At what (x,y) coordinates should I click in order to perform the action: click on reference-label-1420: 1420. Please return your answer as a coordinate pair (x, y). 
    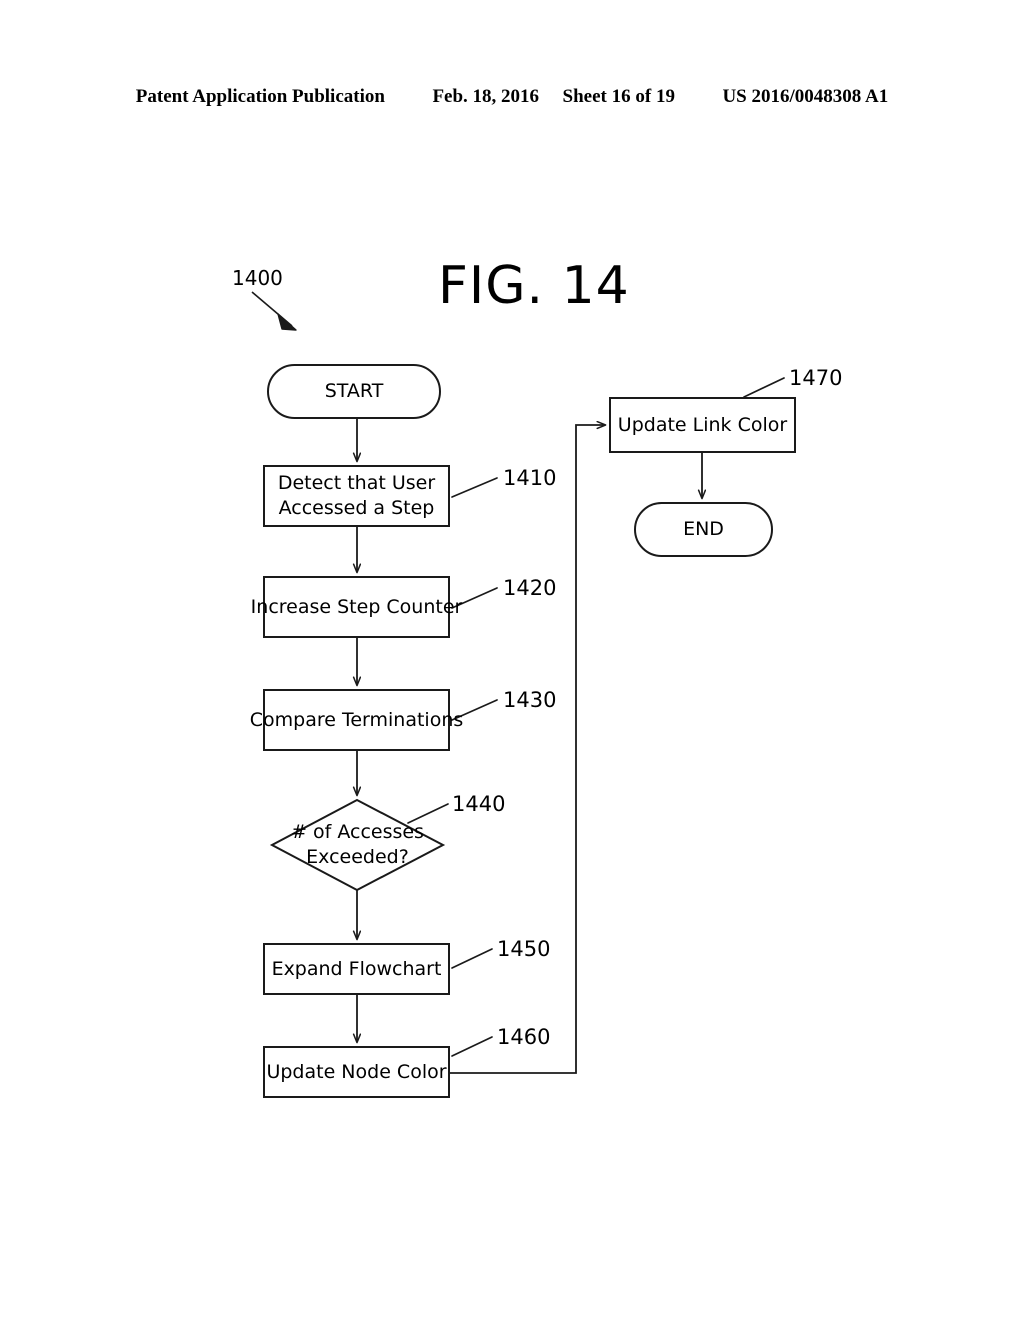
    Looking at the image, I should click on (530, 588).